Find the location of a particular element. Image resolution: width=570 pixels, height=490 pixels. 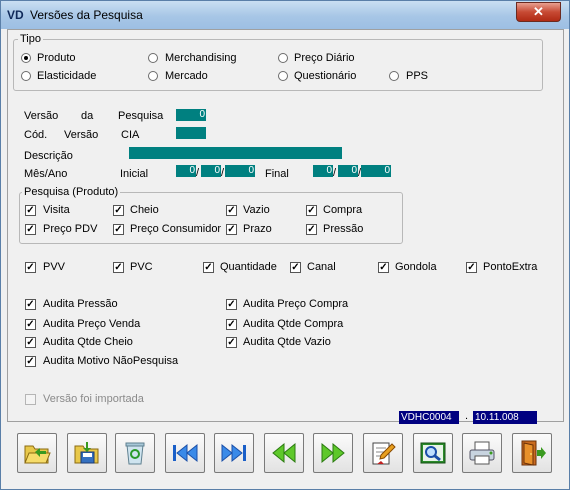

open-button is located at coordinates (37, 453).